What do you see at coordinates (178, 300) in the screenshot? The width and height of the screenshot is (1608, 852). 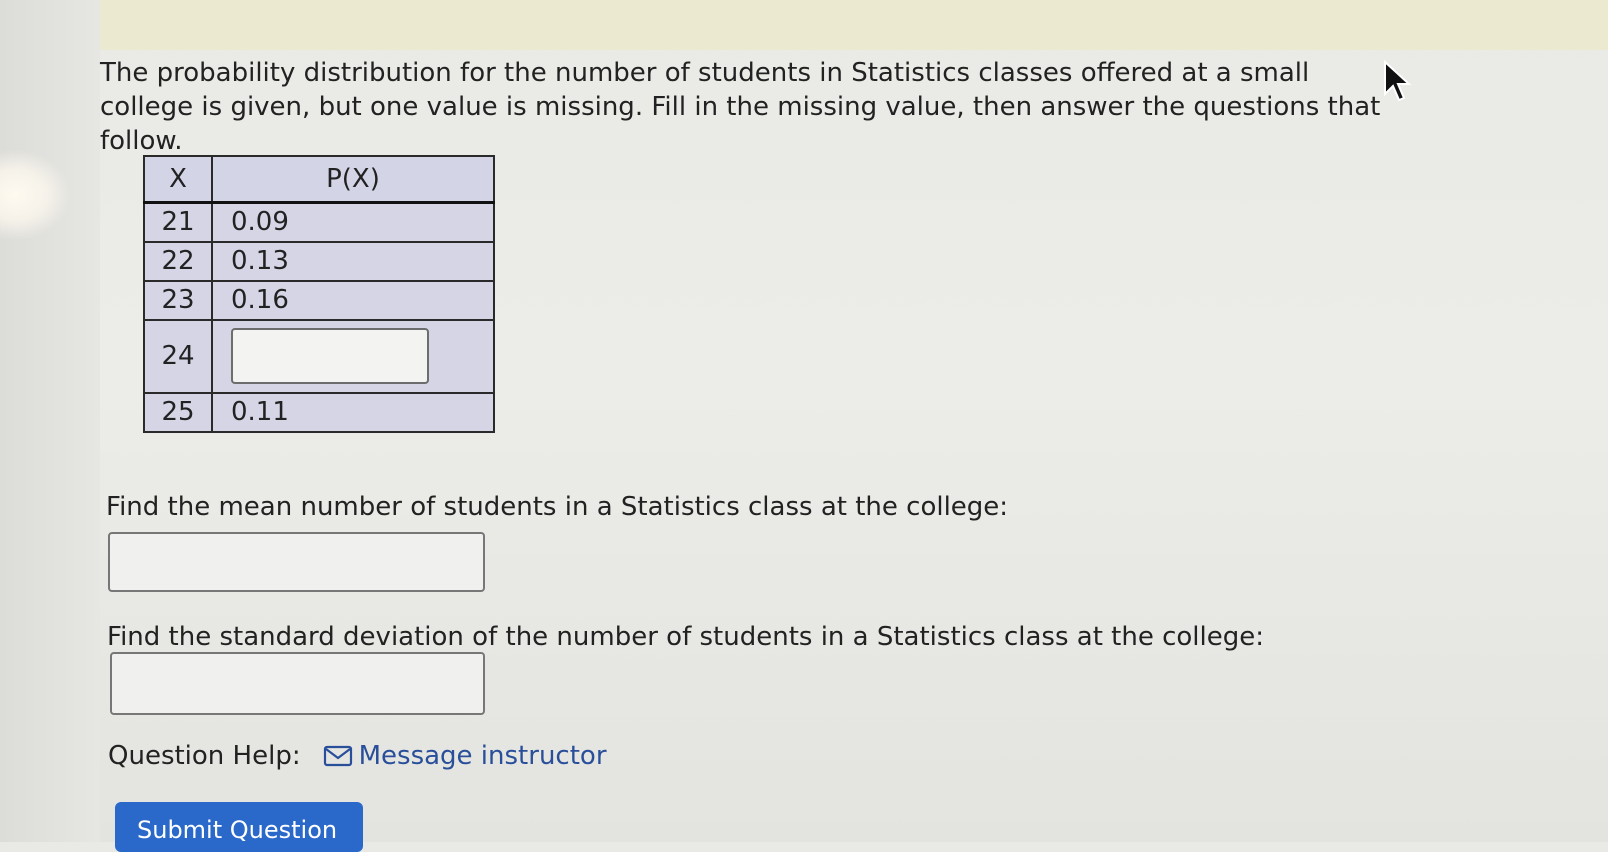 I see `x-value: 23` at bounding box center [178, 300].